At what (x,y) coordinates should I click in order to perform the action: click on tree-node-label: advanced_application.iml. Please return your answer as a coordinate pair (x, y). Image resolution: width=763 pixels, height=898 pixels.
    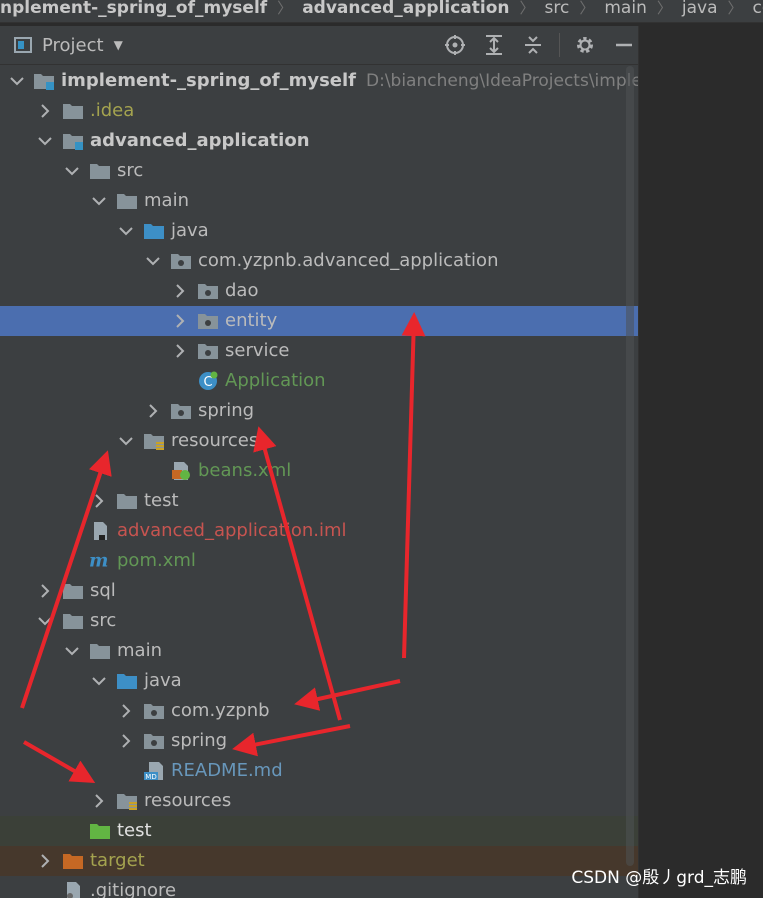
    Looking at the image, I should click on (232, 530).